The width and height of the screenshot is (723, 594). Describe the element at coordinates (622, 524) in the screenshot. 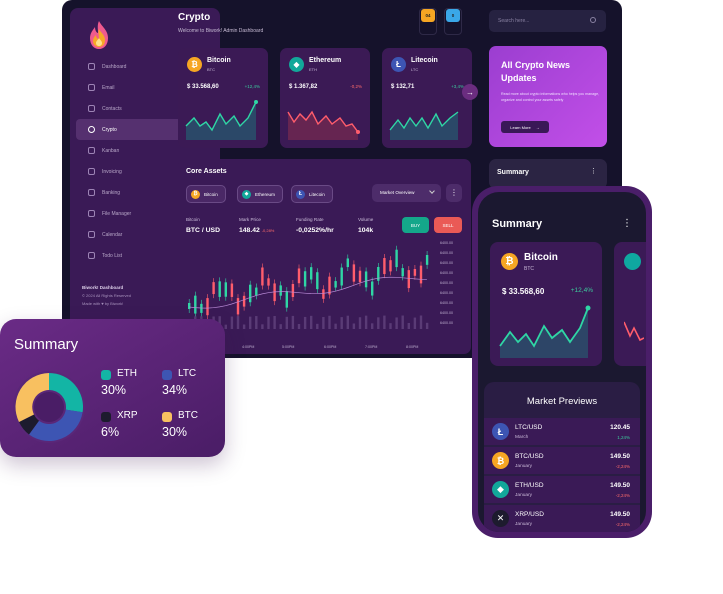

I see `market-change: -2,24%` at that location.